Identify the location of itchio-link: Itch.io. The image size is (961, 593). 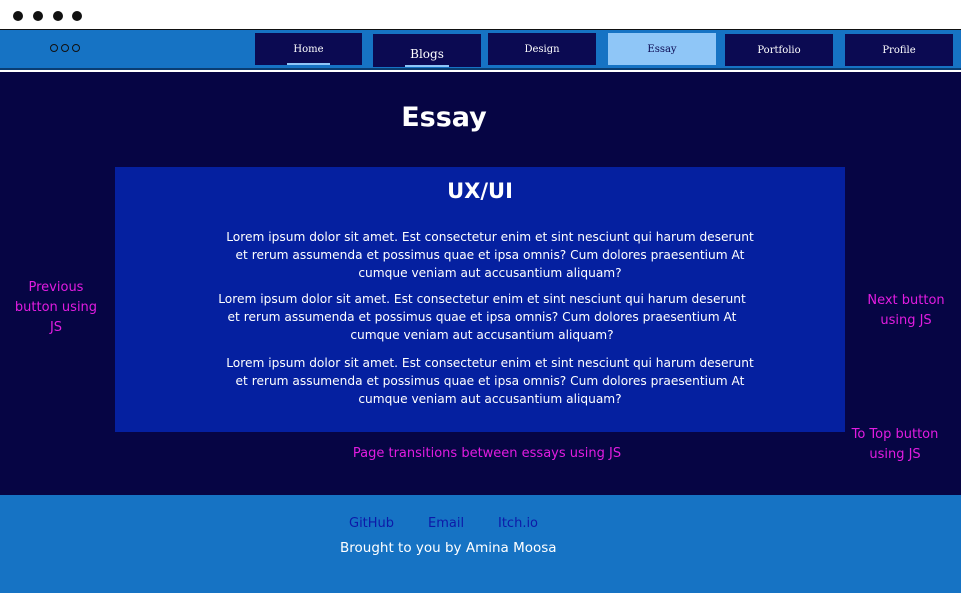
(518, 523).